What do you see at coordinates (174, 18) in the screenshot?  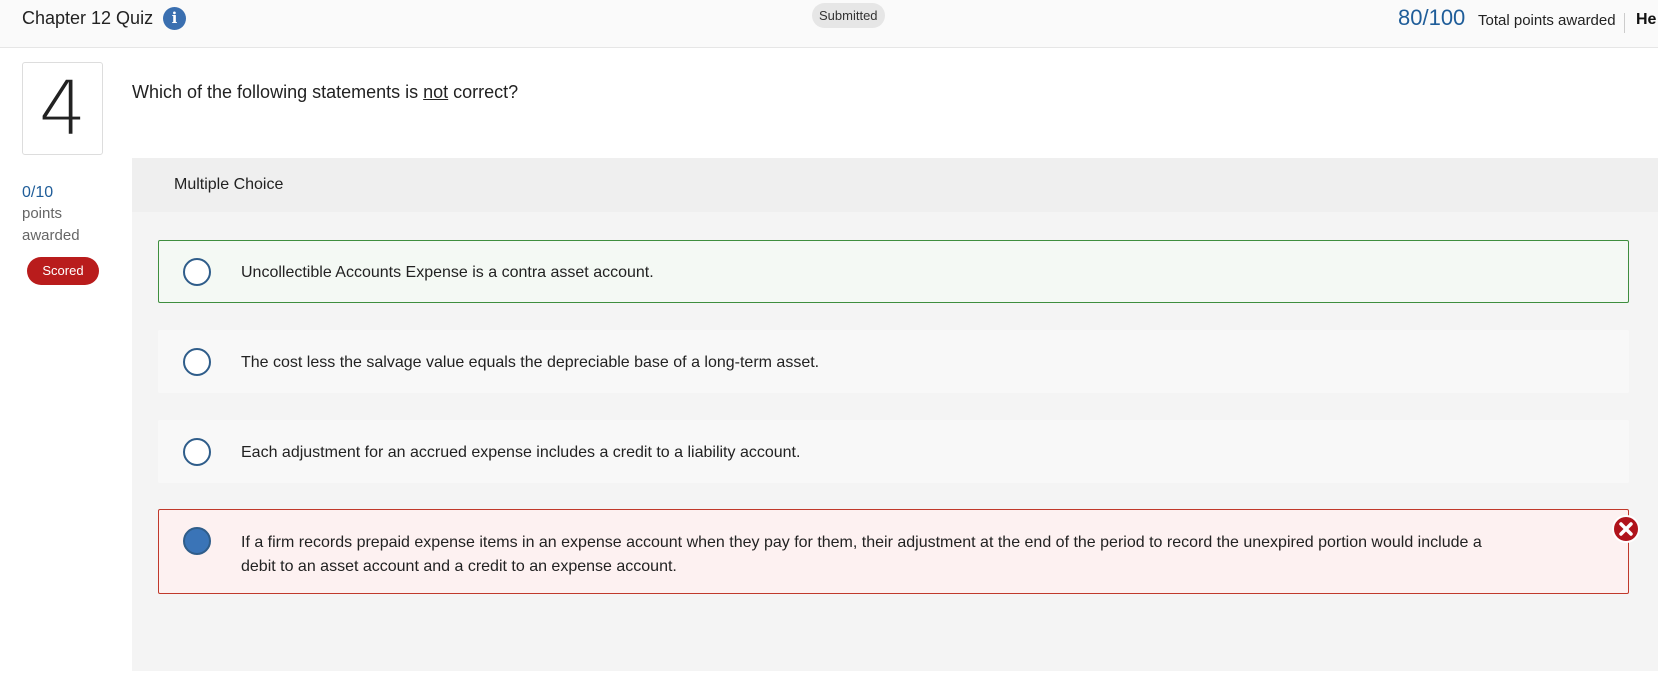 I see `info-icon: i` at bounding box center [174, 18].